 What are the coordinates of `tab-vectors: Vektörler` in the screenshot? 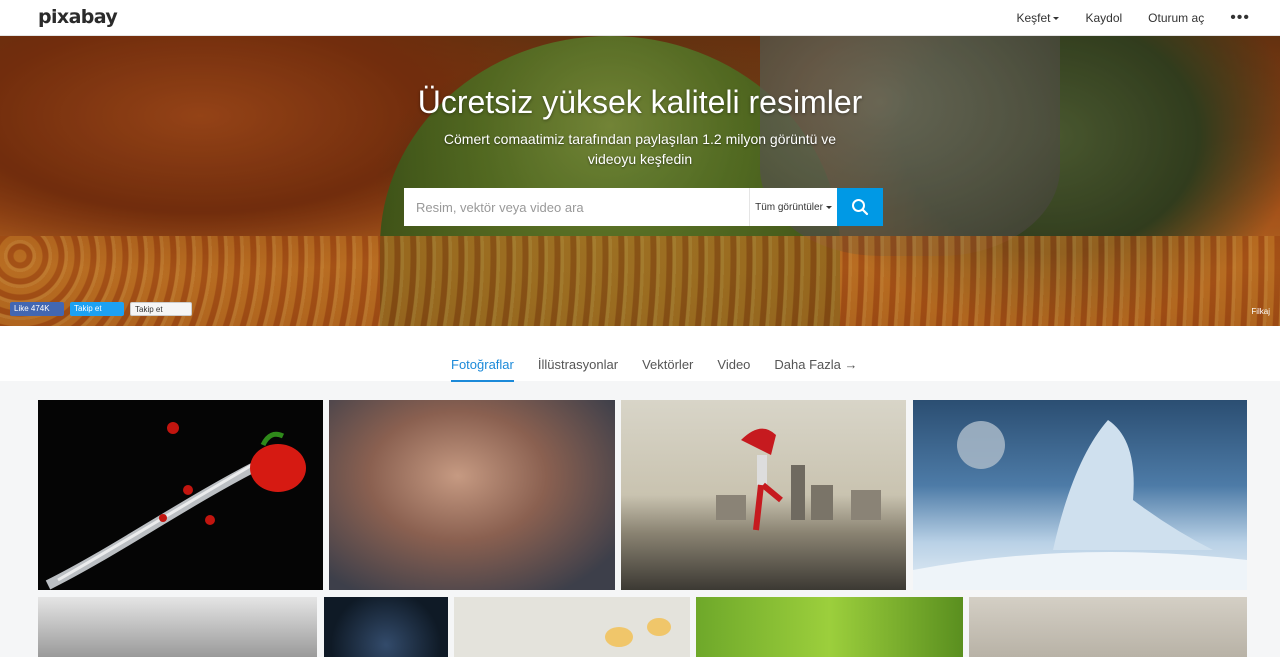 It's located at (667, 369).